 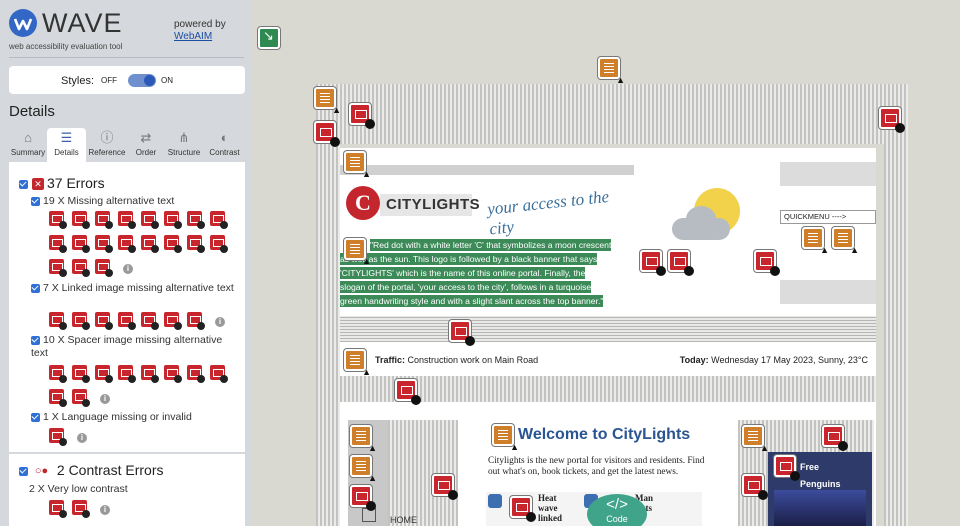 What do you see at coordinates (269, 38) in the screenshot?
I see `wave-skip-link-icon` at bounding box center [269, 38].